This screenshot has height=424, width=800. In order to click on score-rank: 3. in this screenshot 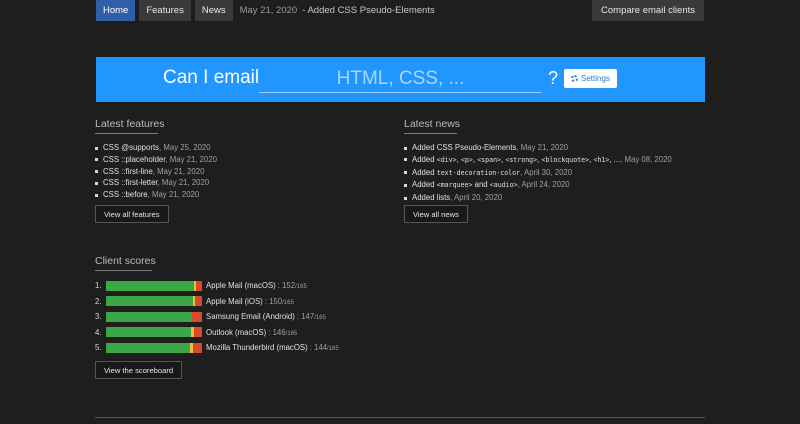, I will do `click(98, 317)`.